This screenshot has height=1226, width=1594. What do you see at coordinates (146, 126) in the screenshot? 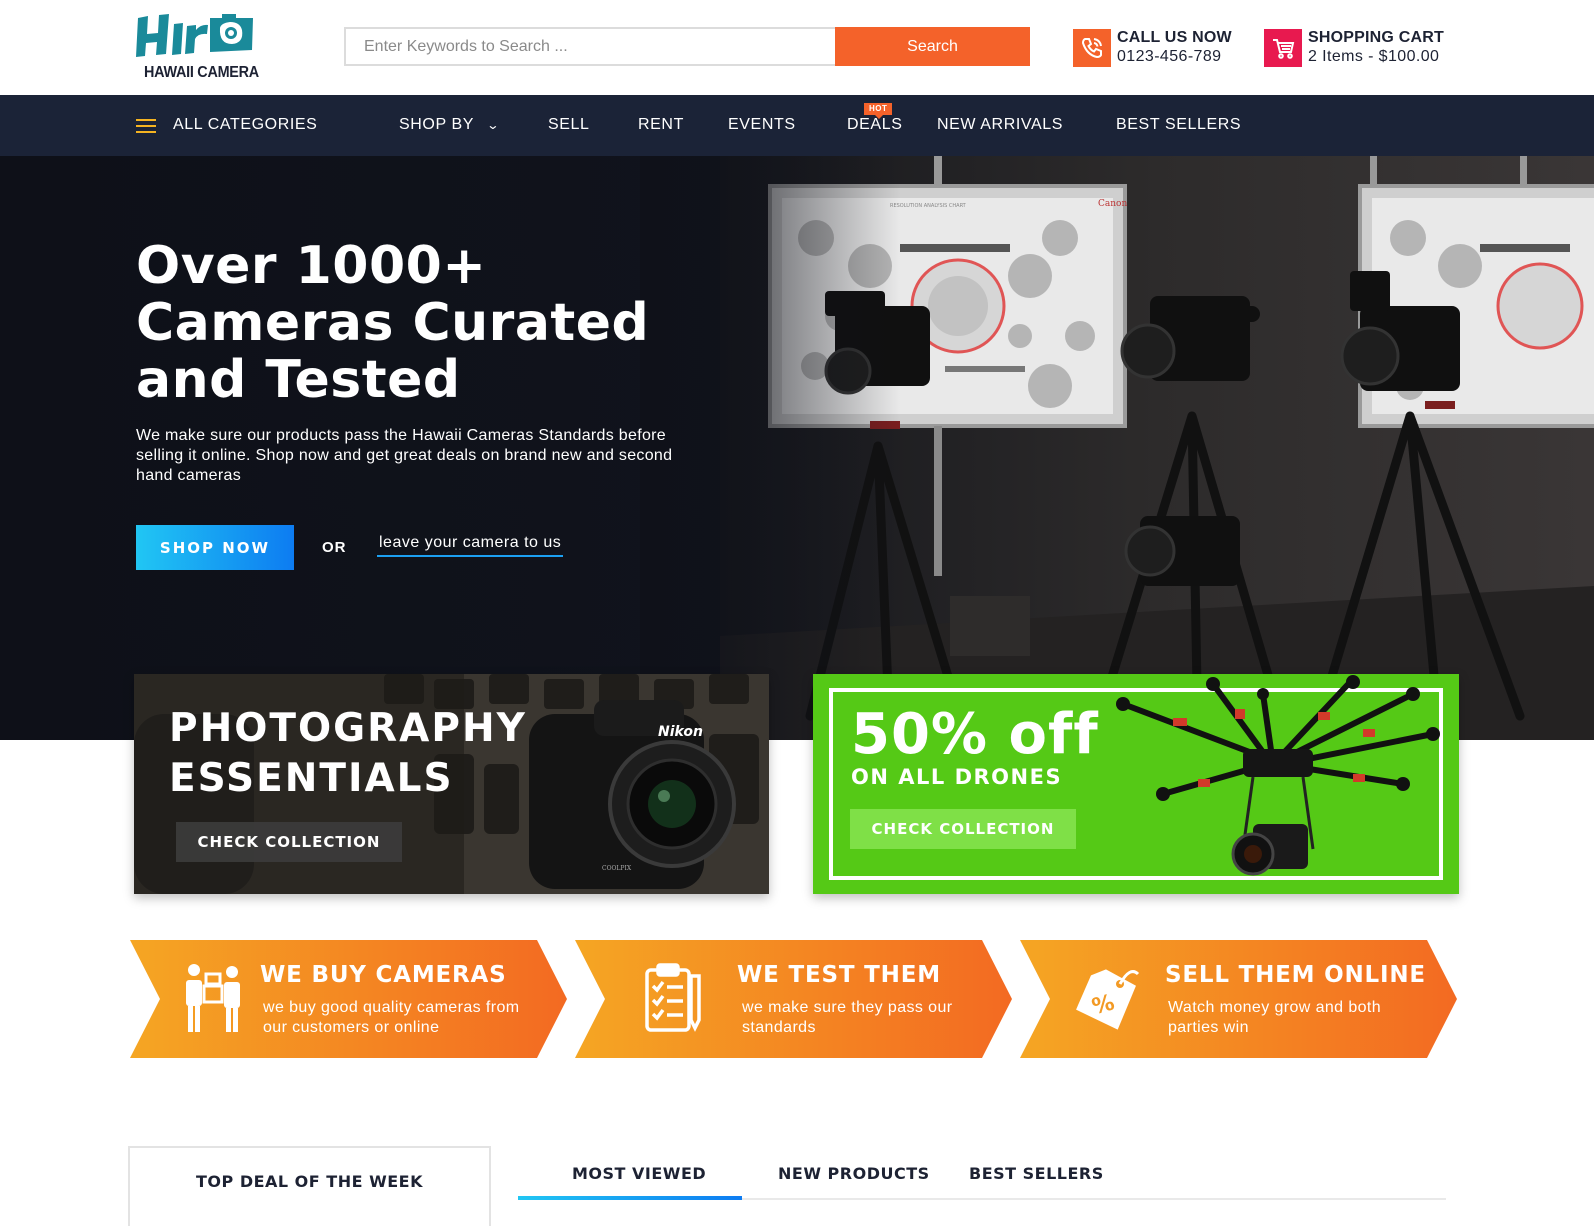
I see `hamburger-icon` at bounding box center [146, 126].